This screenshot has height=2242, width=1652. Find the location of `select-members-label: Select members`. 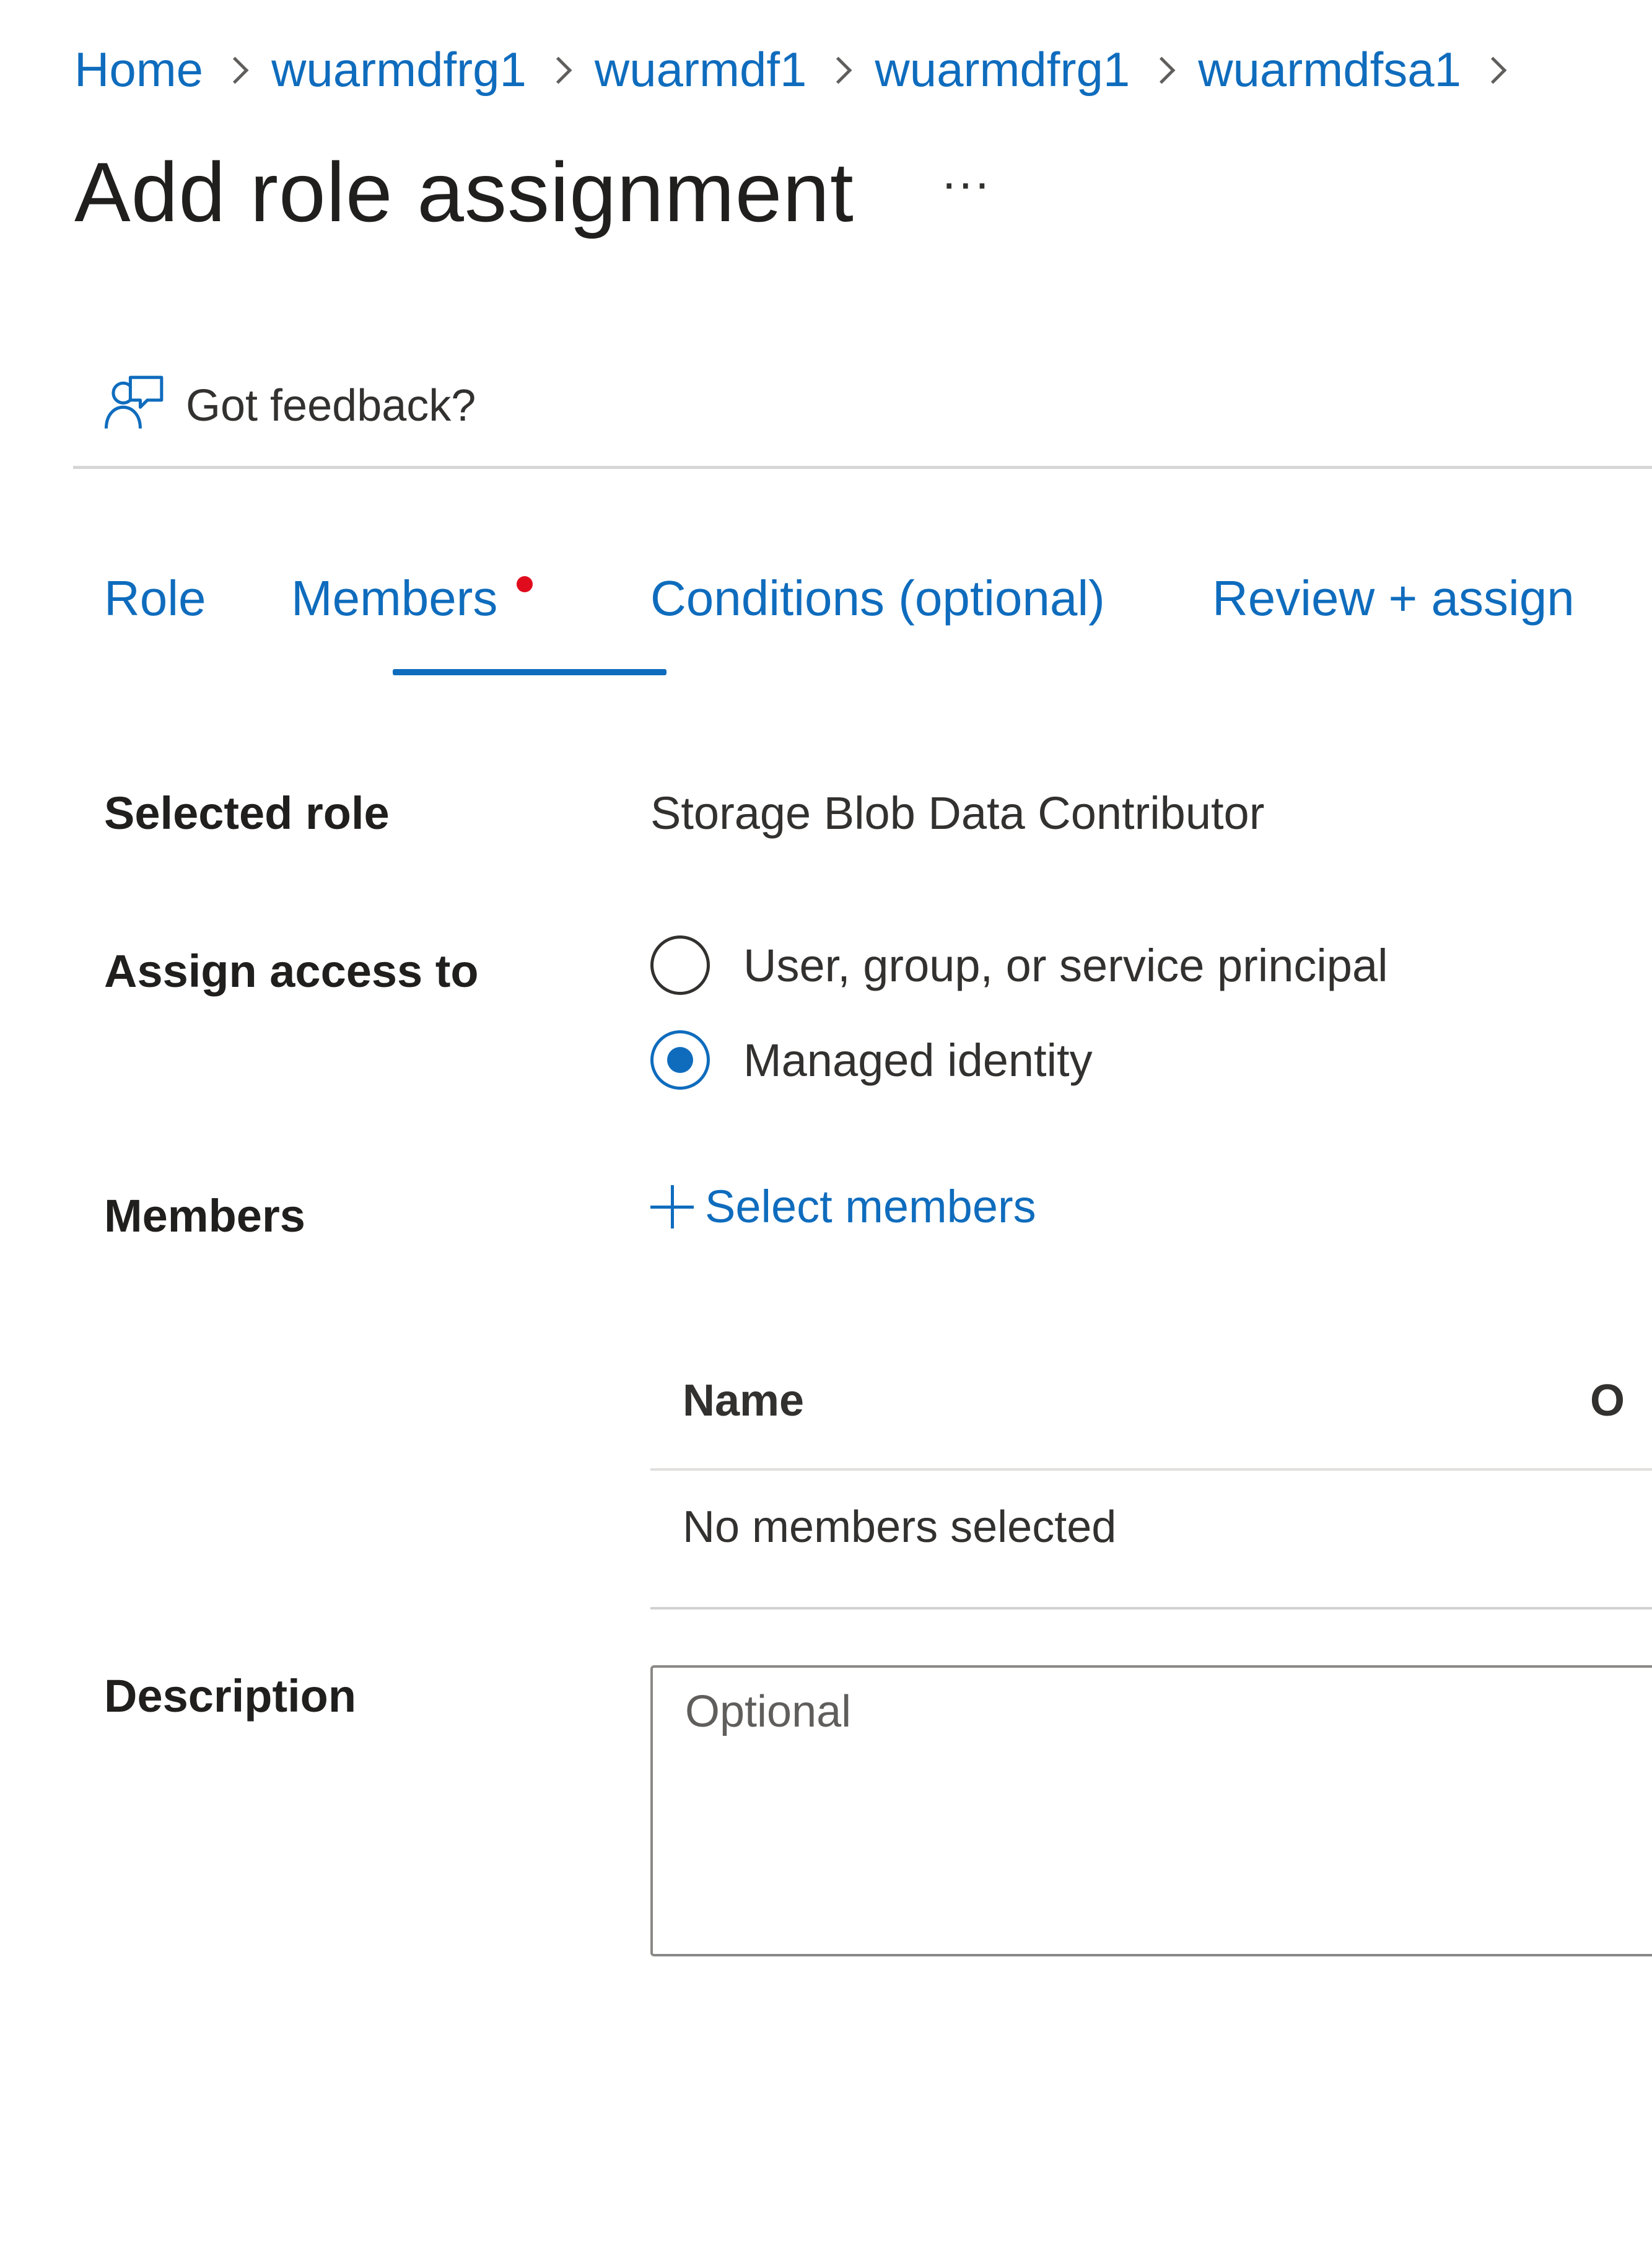

select-members-label: Select members is located at coordinates (870, 1206).